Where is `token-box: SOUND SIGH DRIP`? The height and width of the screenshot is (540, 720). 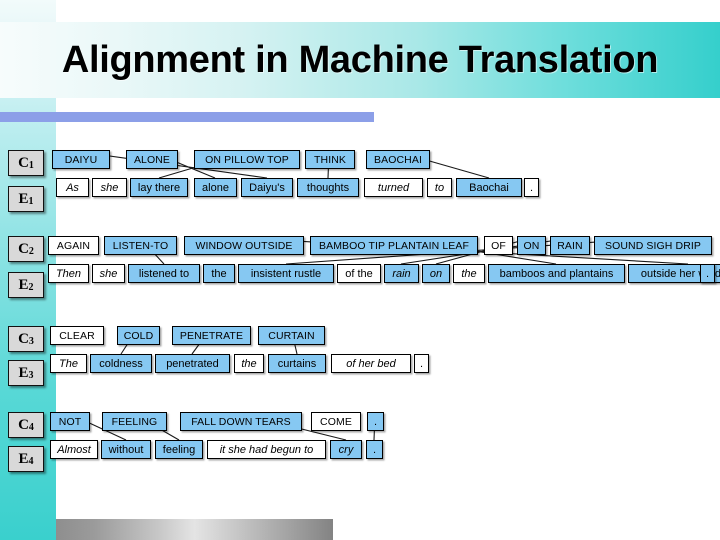 token-box: SOUND SIGH DRIP is located at coordinates (653, 245).